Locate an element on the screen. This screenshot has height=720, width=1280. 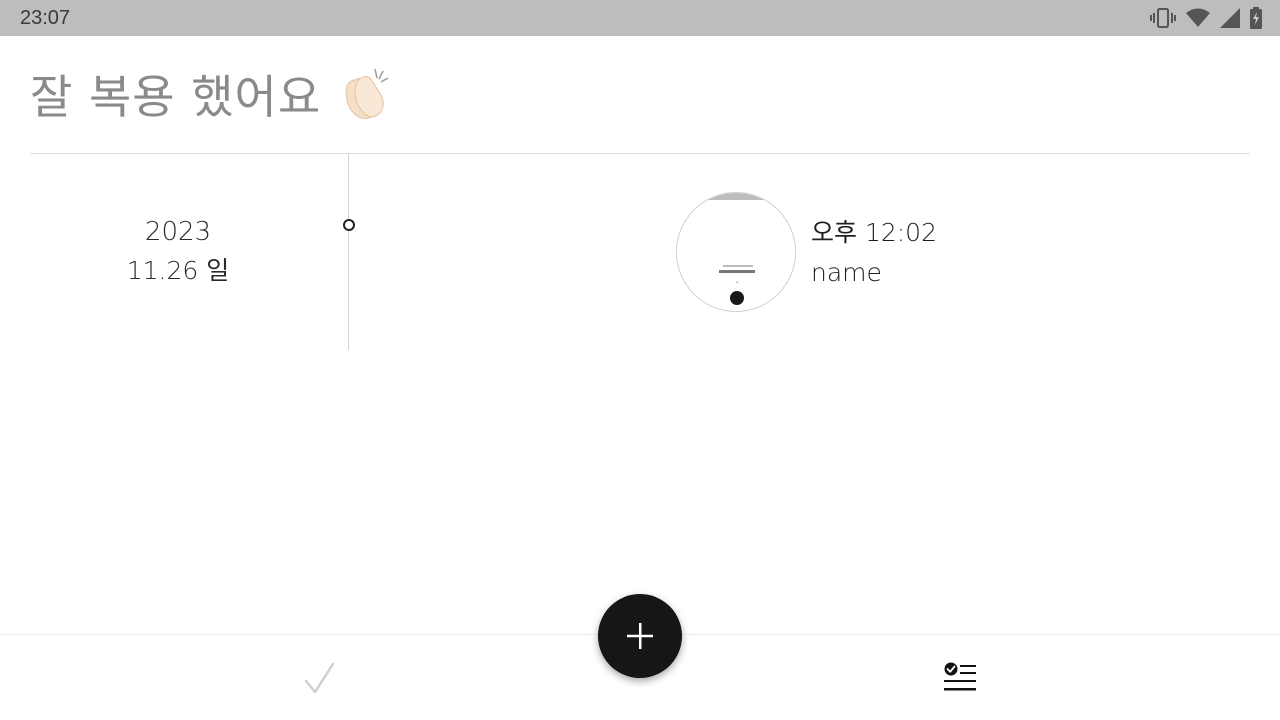
wifi-icon is located at coordinates (1198, 17).